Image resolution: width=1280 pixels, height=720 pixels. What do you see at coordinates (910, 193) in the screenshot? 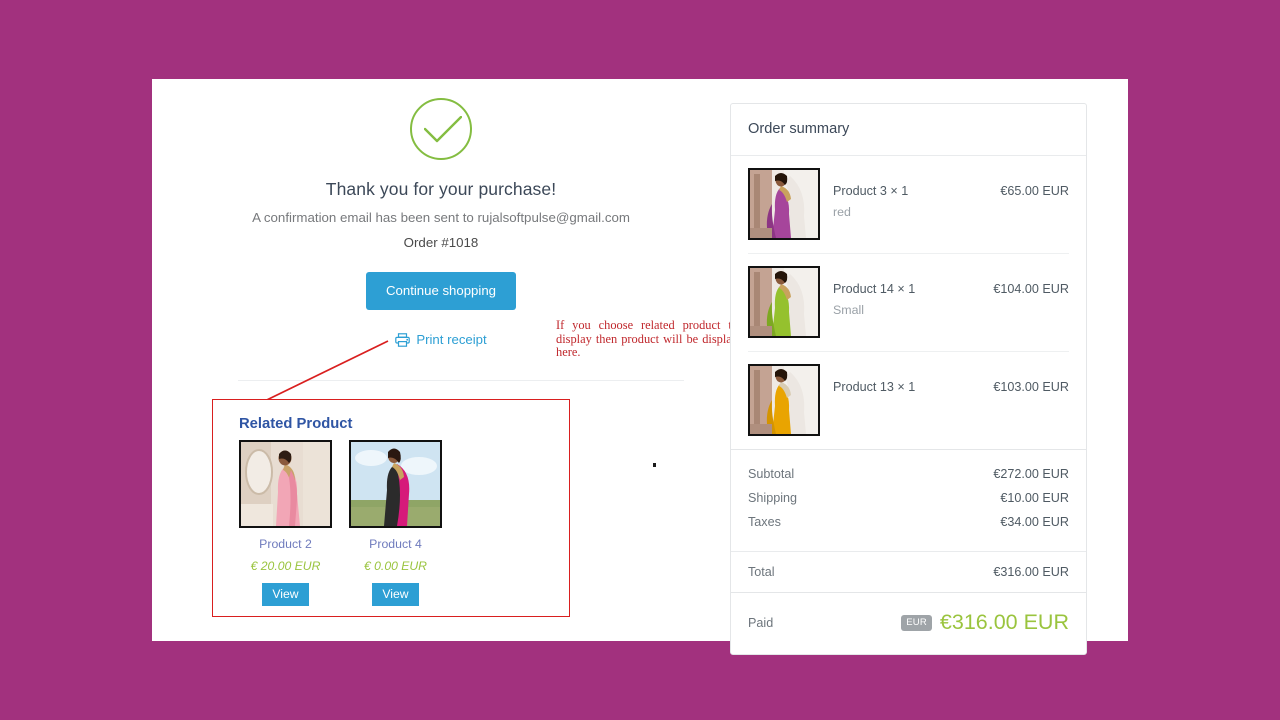
I see `line-item-info: Product 3 × 1 red` at bounding box center [910, 193].